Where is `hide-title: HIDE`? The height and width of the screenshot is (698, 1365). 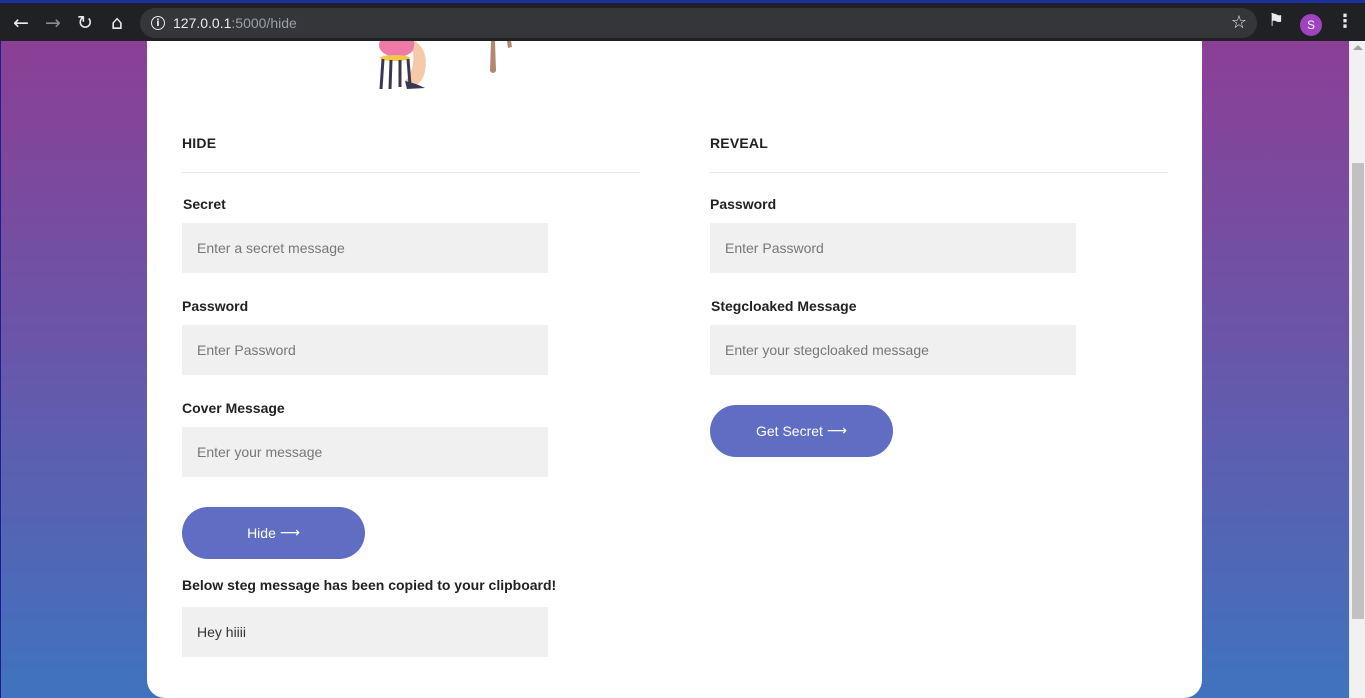 hide-title: HIDE is located at coordinates (199, 143).